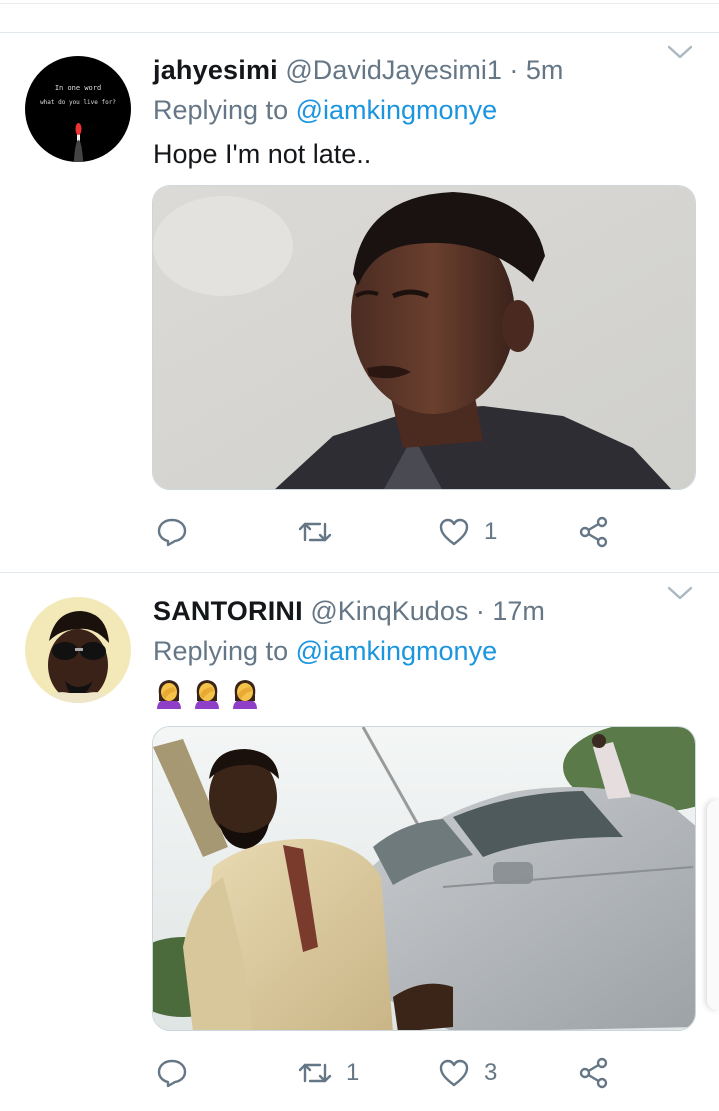  Describe the element at coordinates (393, 70) in the screenshot. I see `user-handle: @DavidJayesimi1` at that location.